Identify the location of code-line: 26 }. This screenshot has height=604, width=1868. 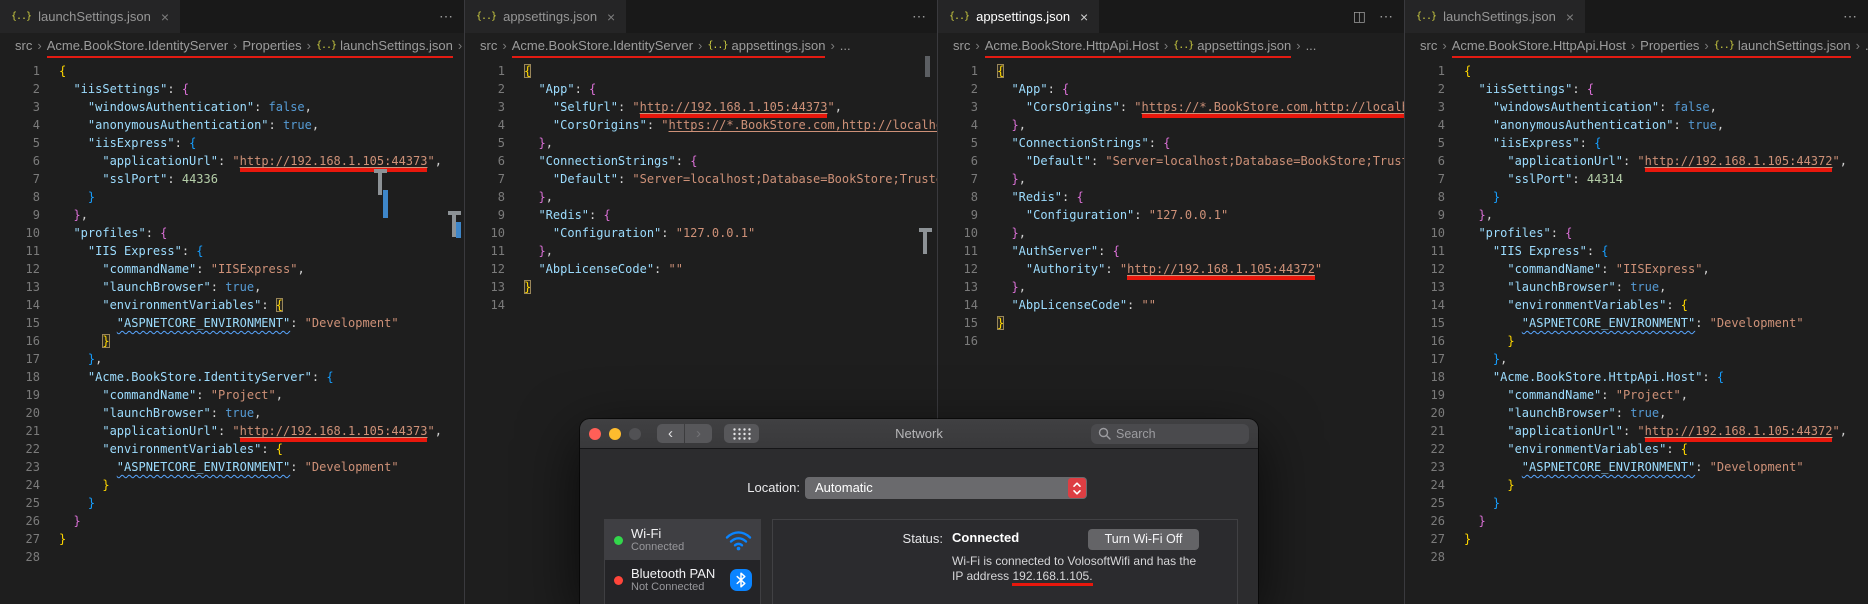
(232, 521).